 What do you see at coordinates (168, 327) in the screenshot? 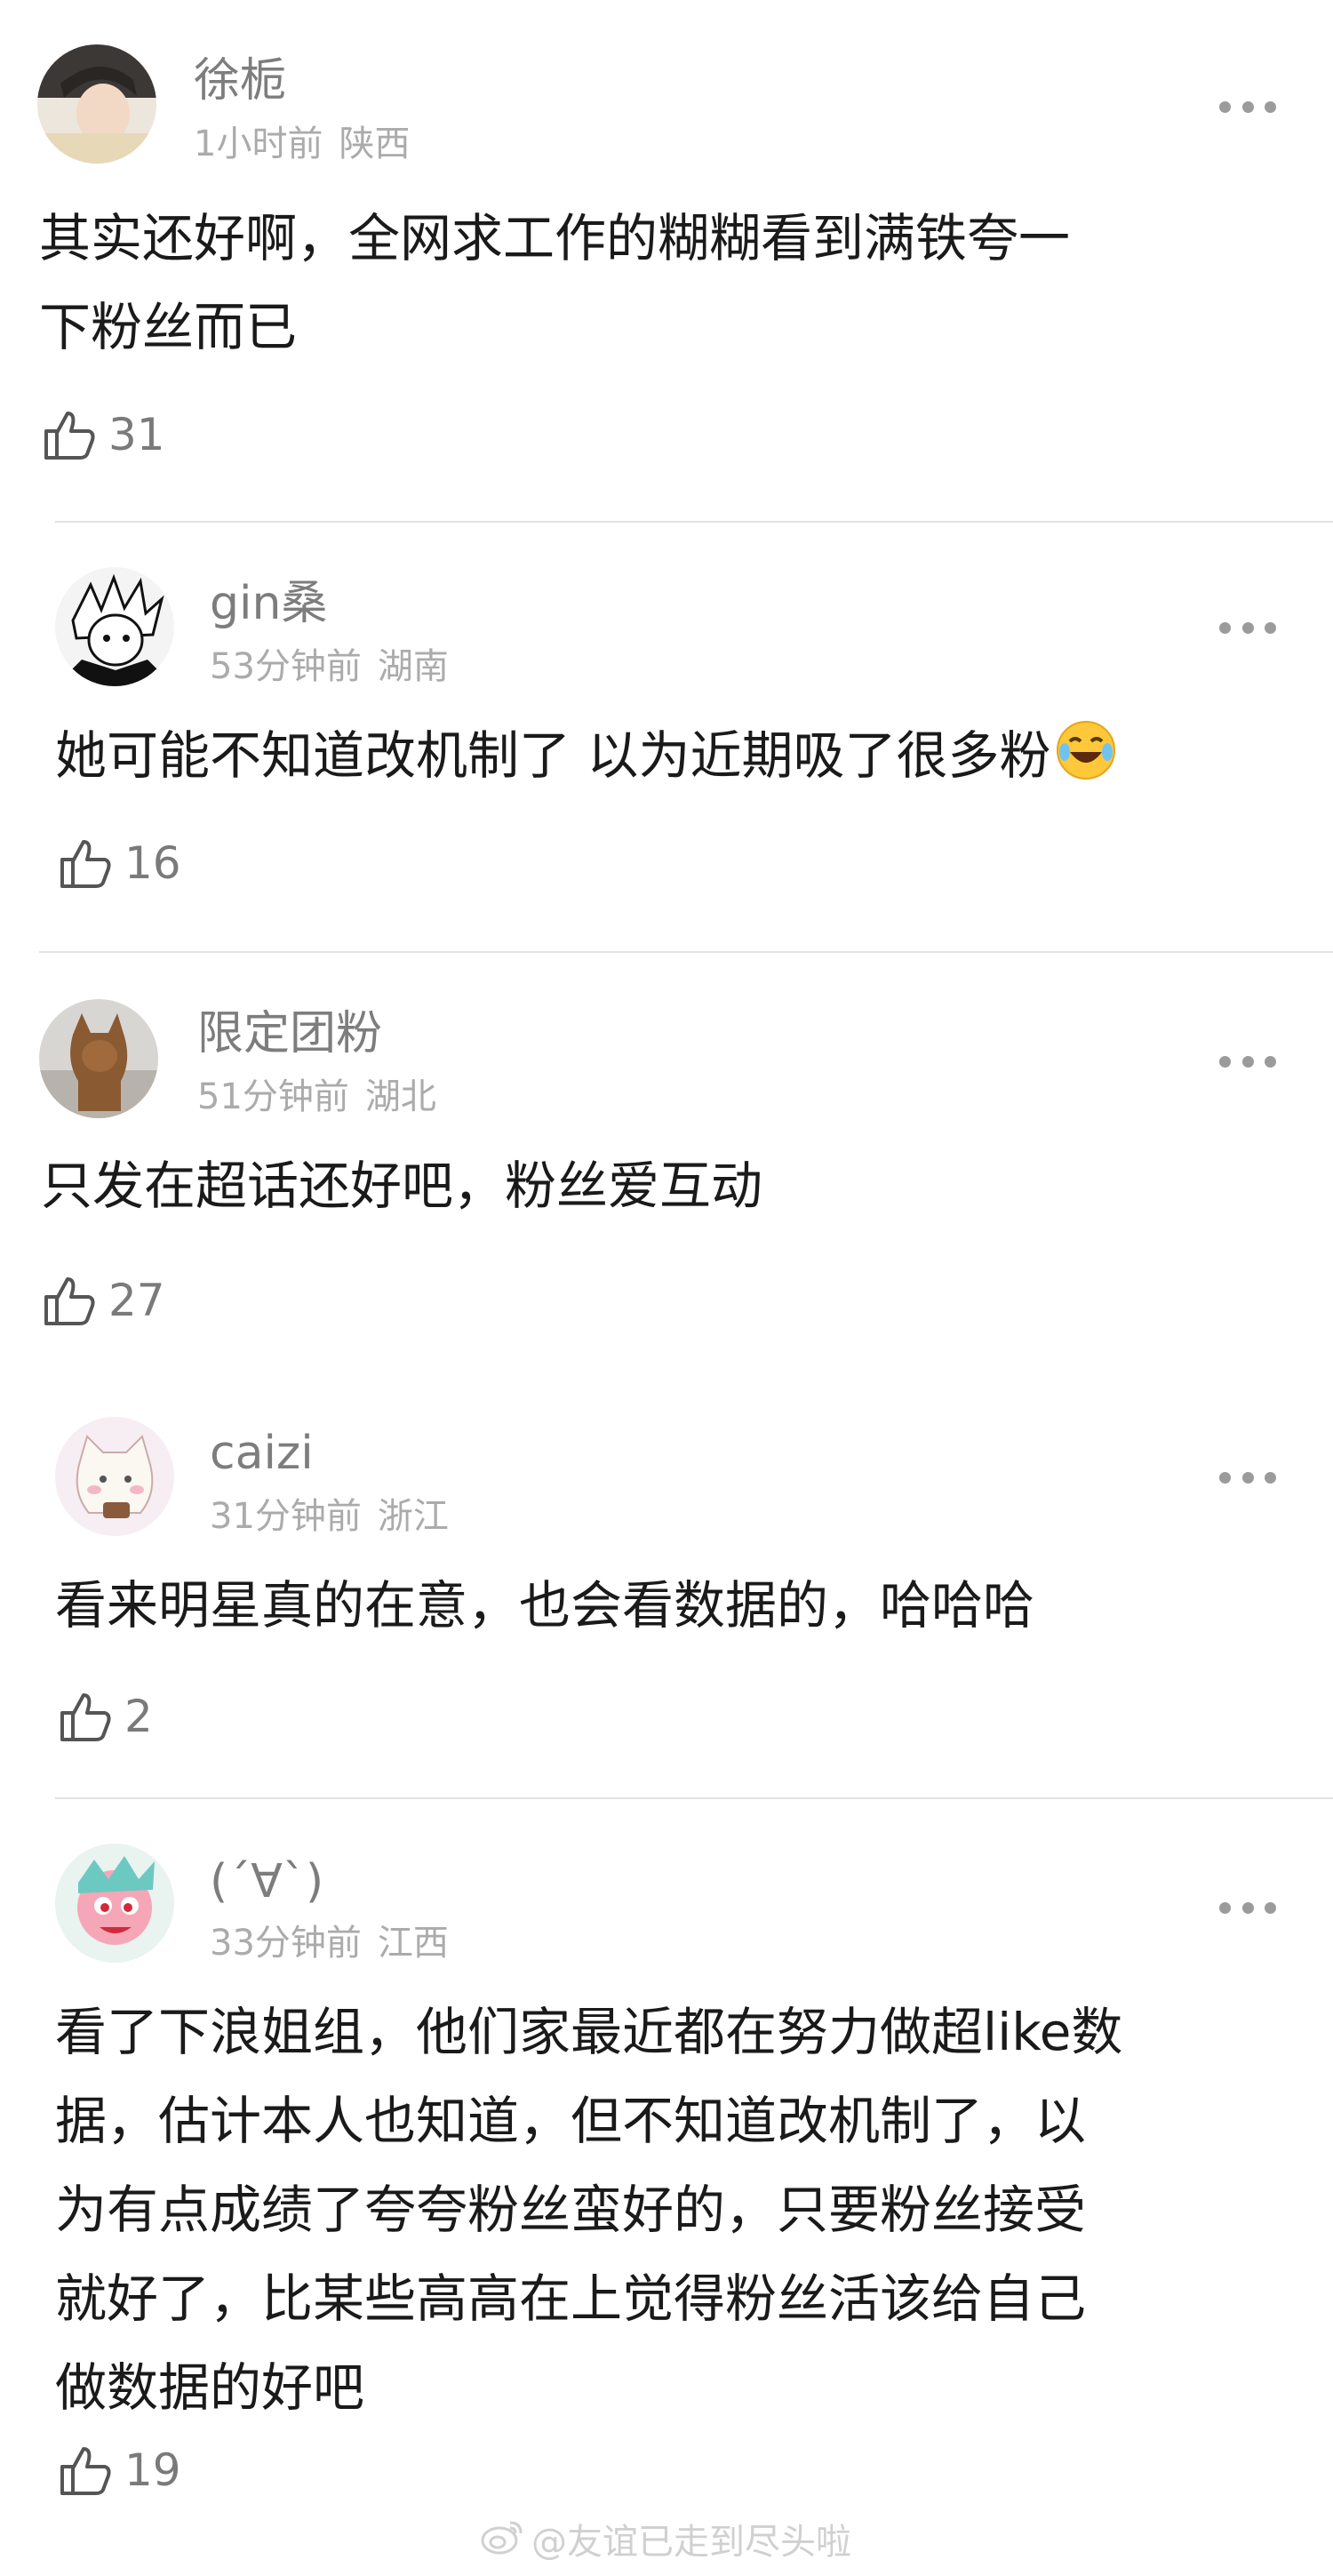
I see `content-line: 下粉丝而已` at bounding box center [168, 327].